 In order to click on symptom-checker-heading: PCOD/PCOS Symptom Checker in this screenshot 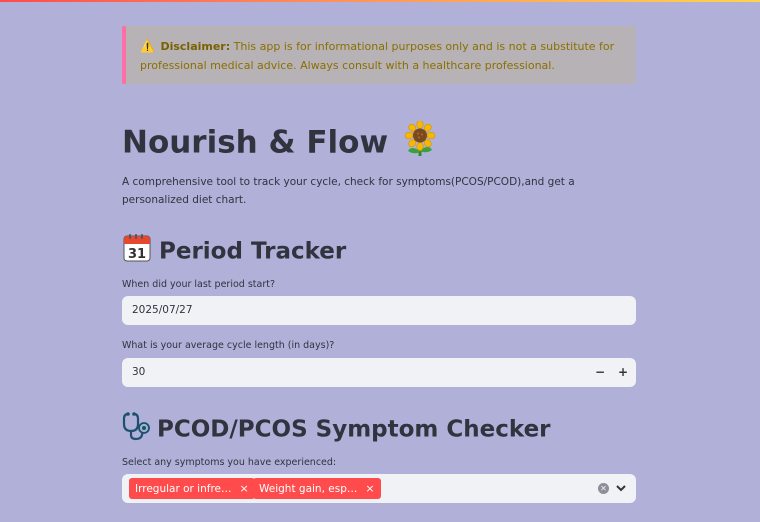, I will do `click(336, 430)`.